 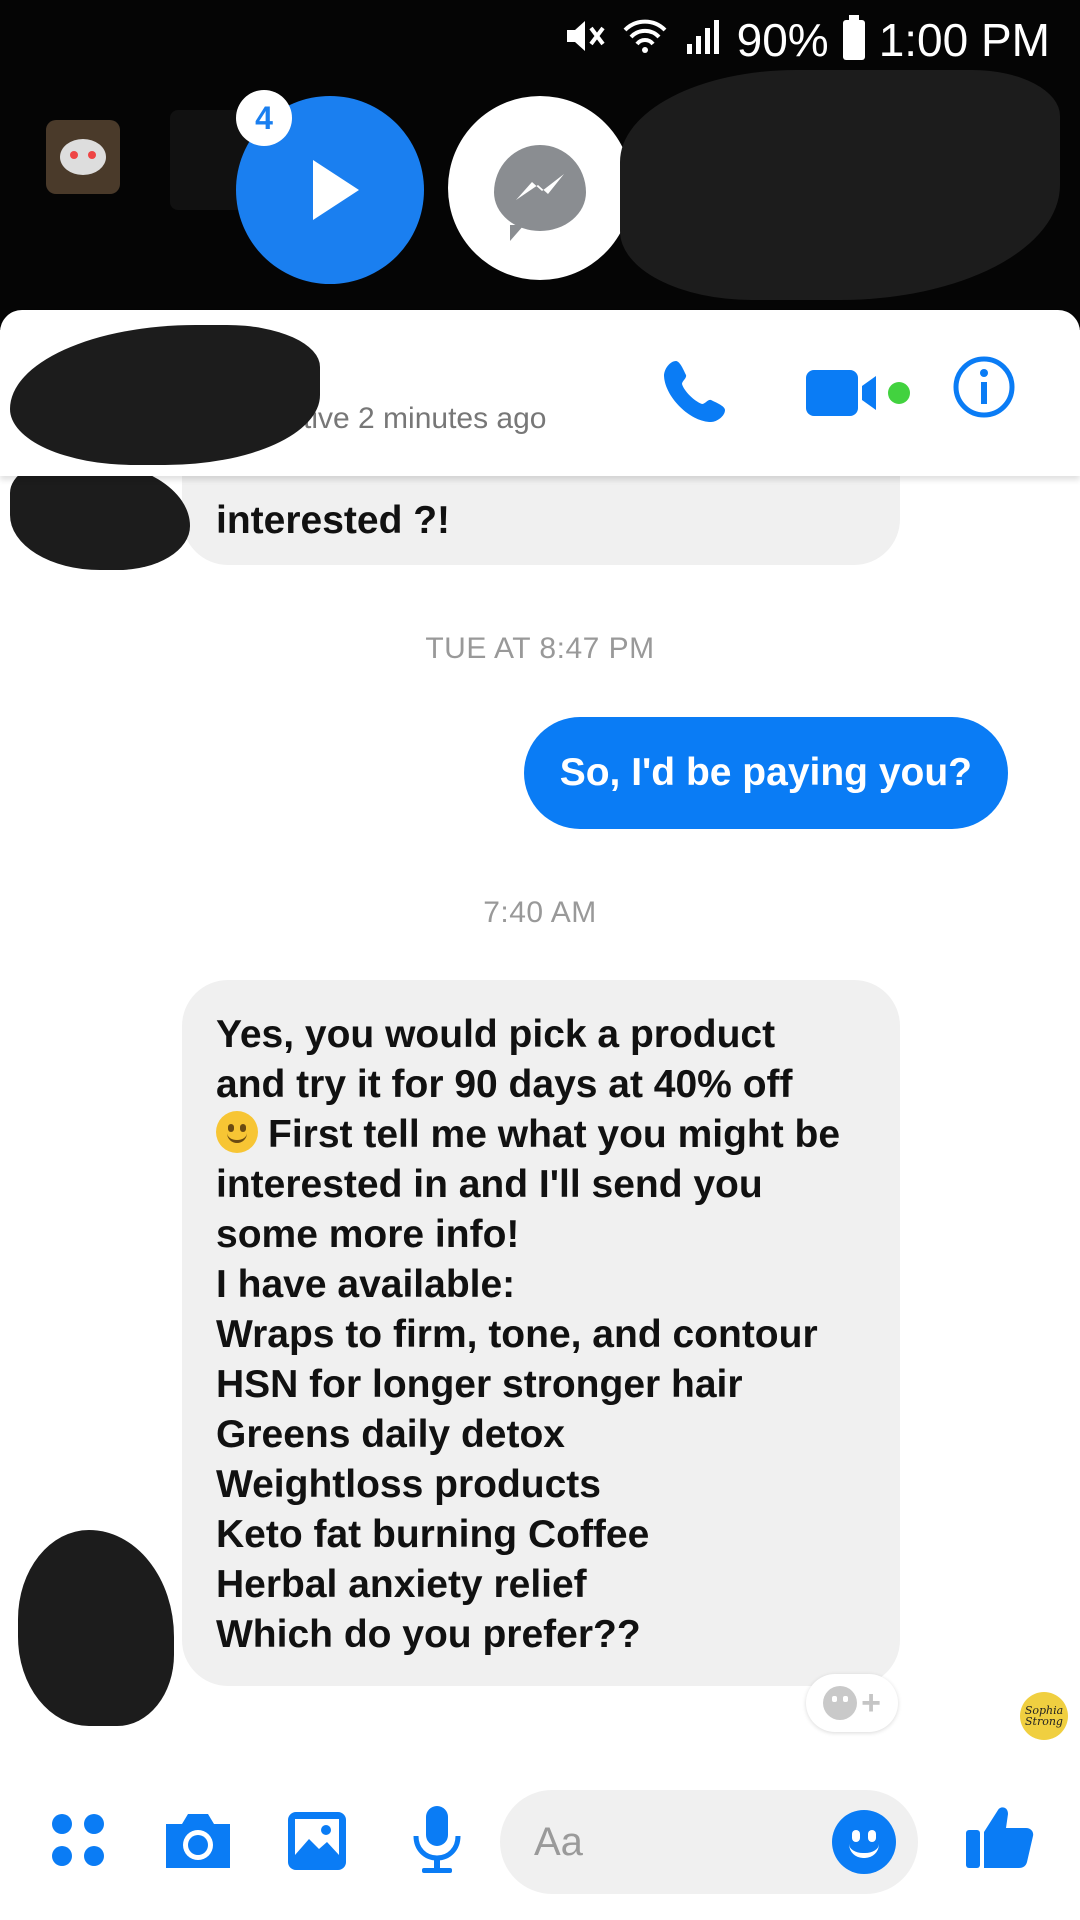 I want to click on camera-icon, so click(x=198, y=1843).